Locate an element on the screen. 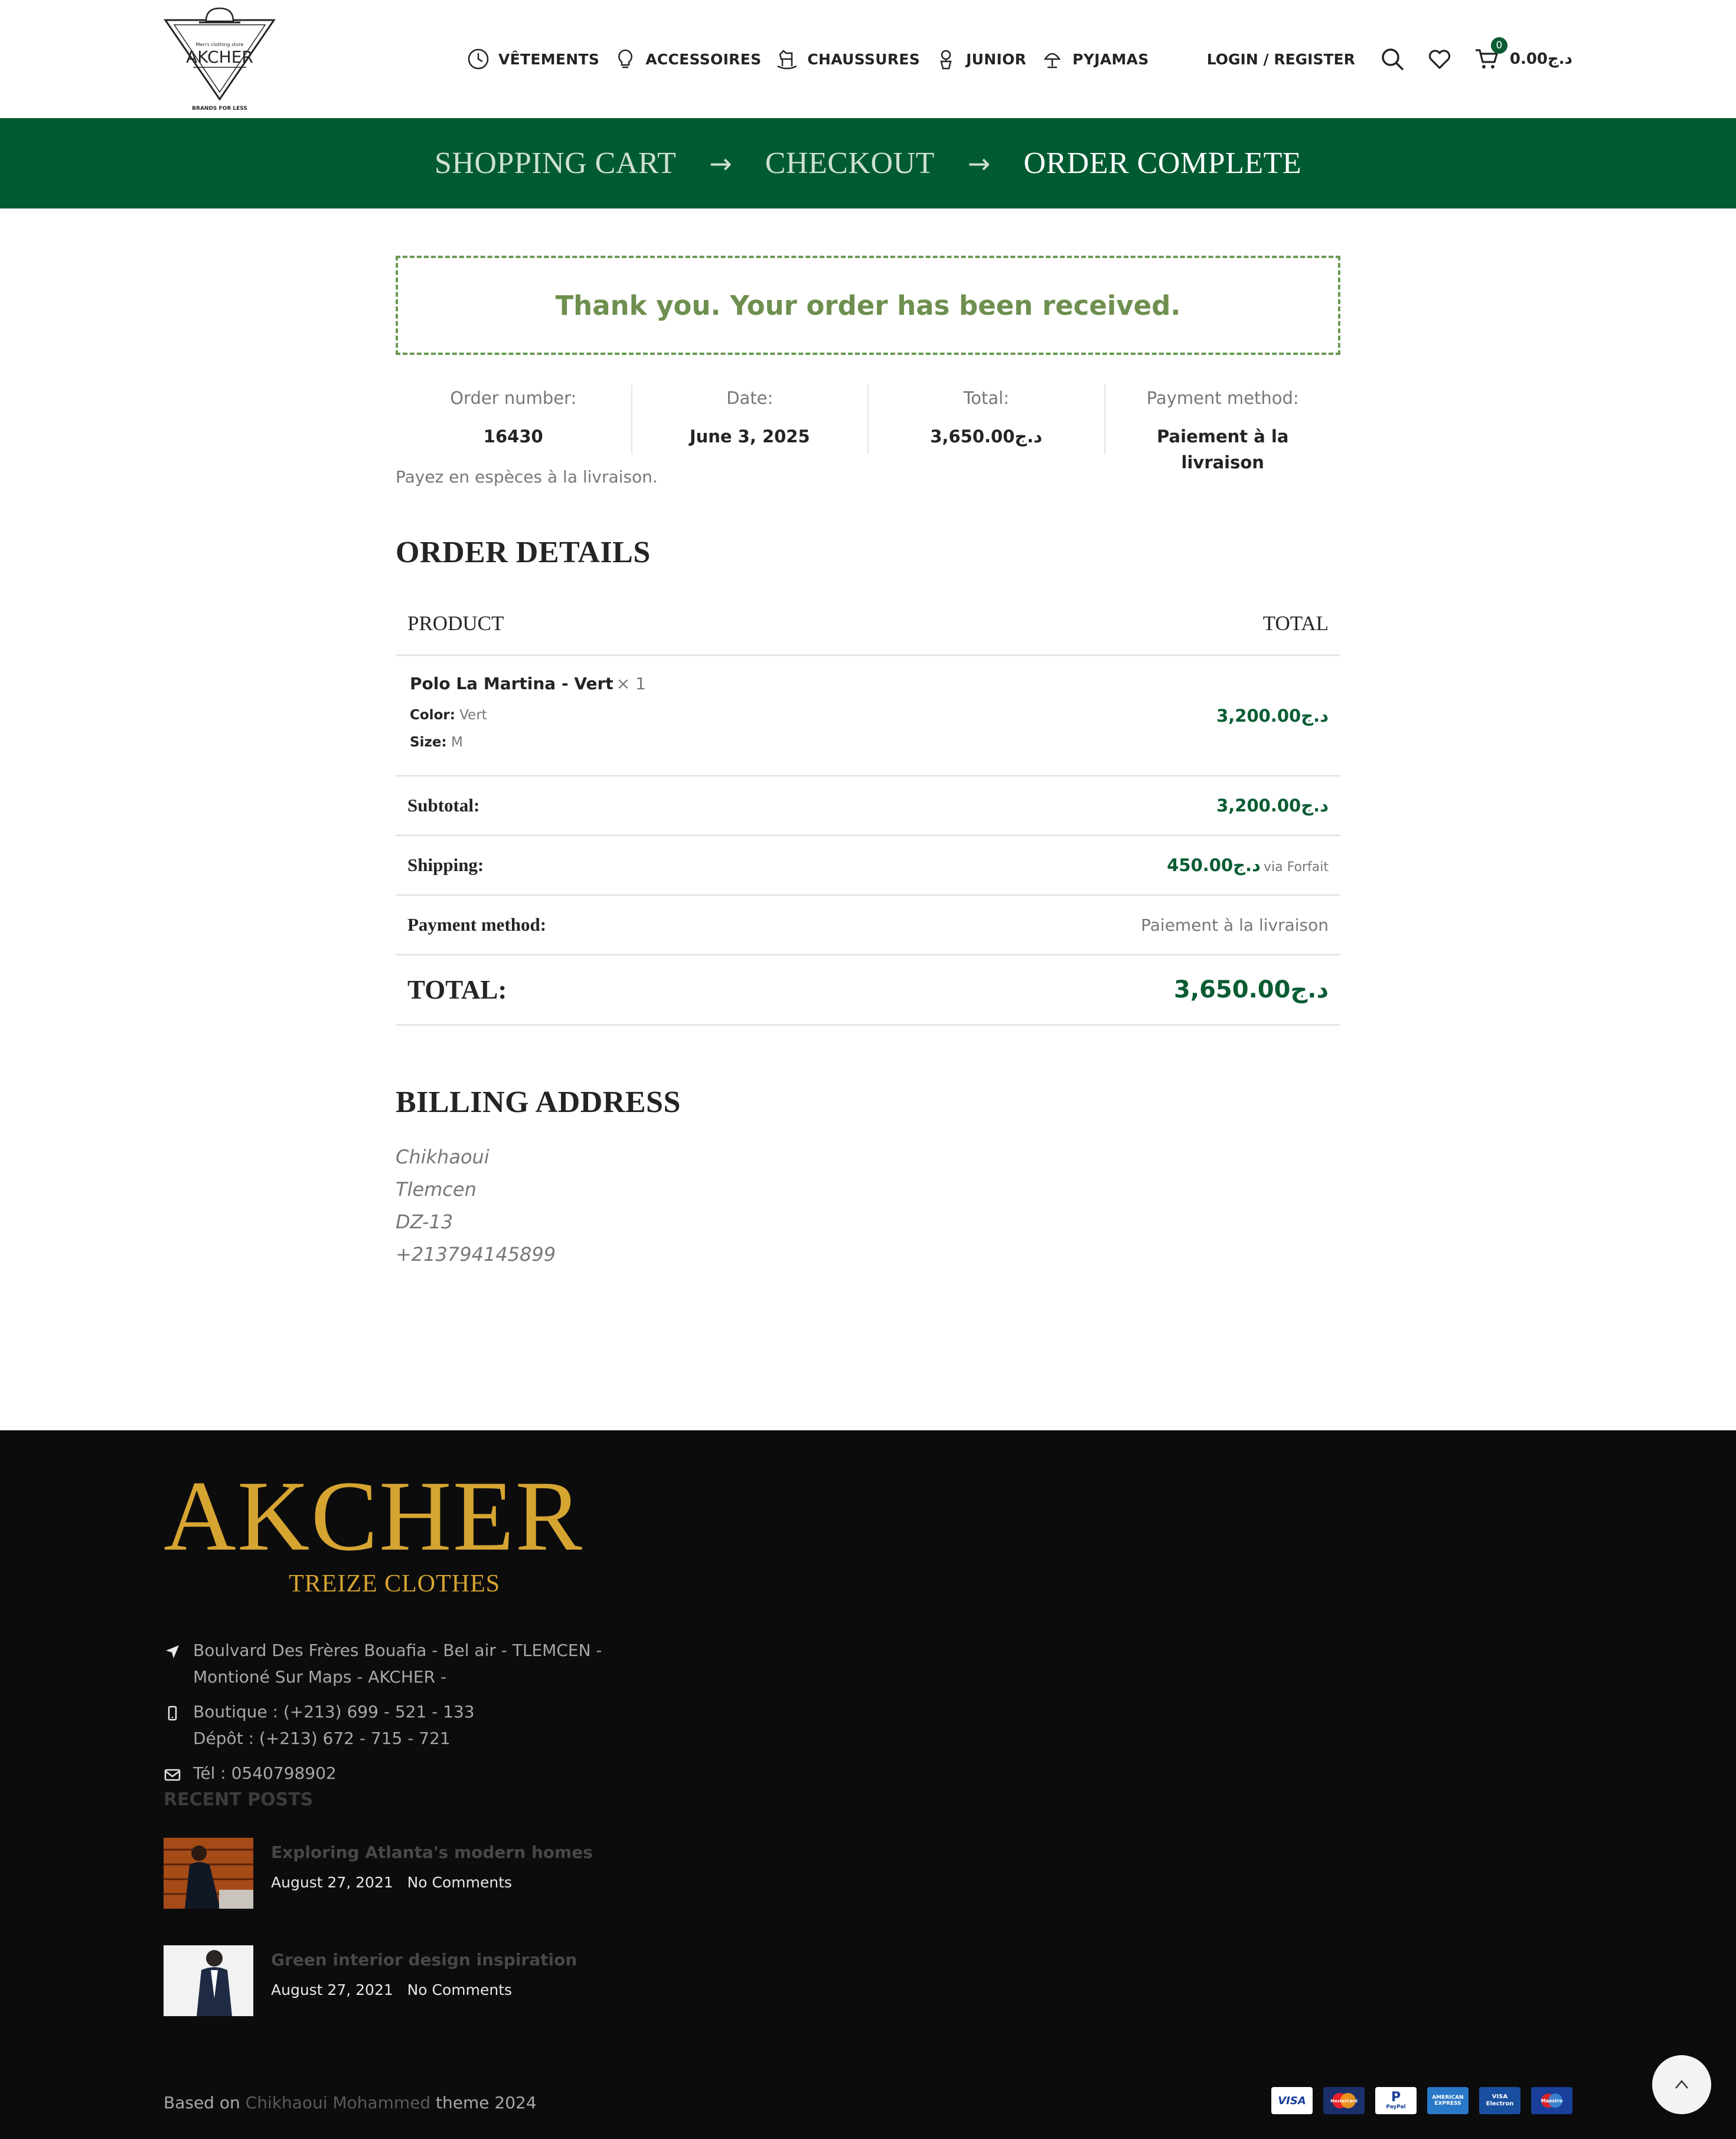 This screenshot has height=2139, width=1736. login-register-link: LOGIN / REGISTER is located at coordinates (1281, 59).